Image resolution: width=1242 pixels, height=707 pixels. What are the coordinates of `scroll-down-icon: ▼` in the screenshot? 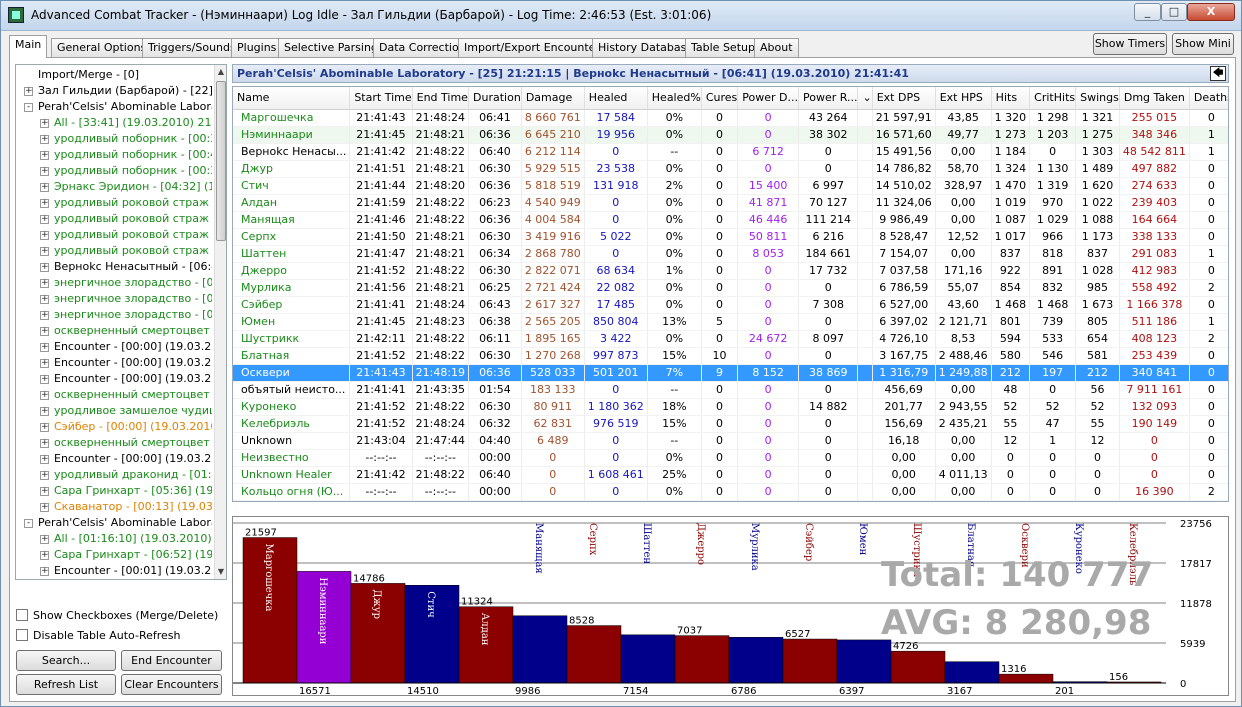 It's located at (220, 572).